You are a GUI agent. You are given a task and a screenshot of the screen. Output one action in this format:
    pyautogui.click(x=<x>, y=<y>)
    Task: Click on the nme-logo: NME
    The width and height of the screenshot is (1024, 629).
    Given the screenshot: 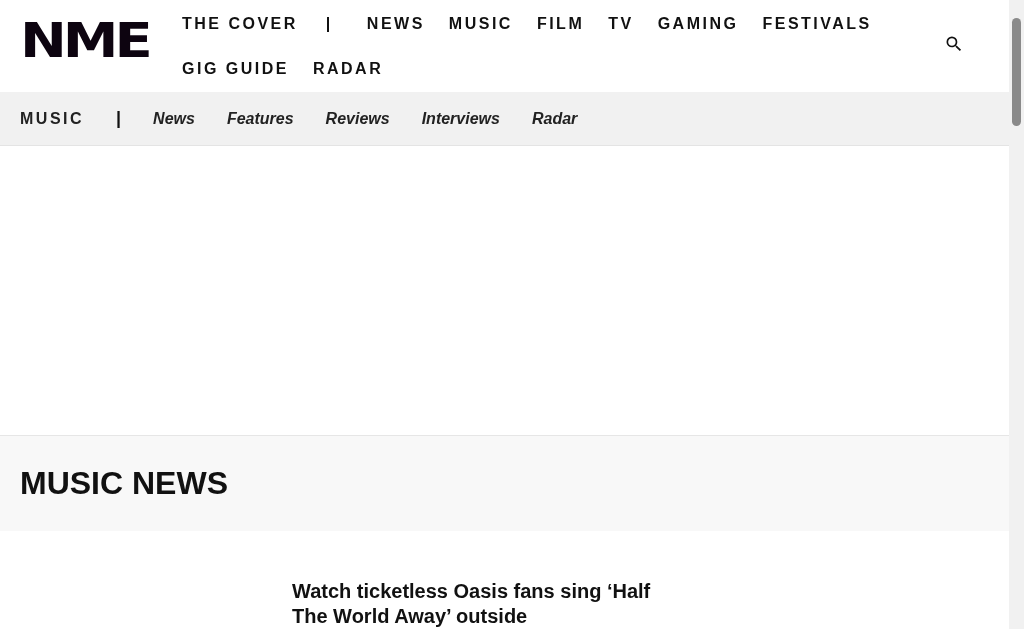 What is the action you would take?
    pyautogui.click(x=91, y=41)
    